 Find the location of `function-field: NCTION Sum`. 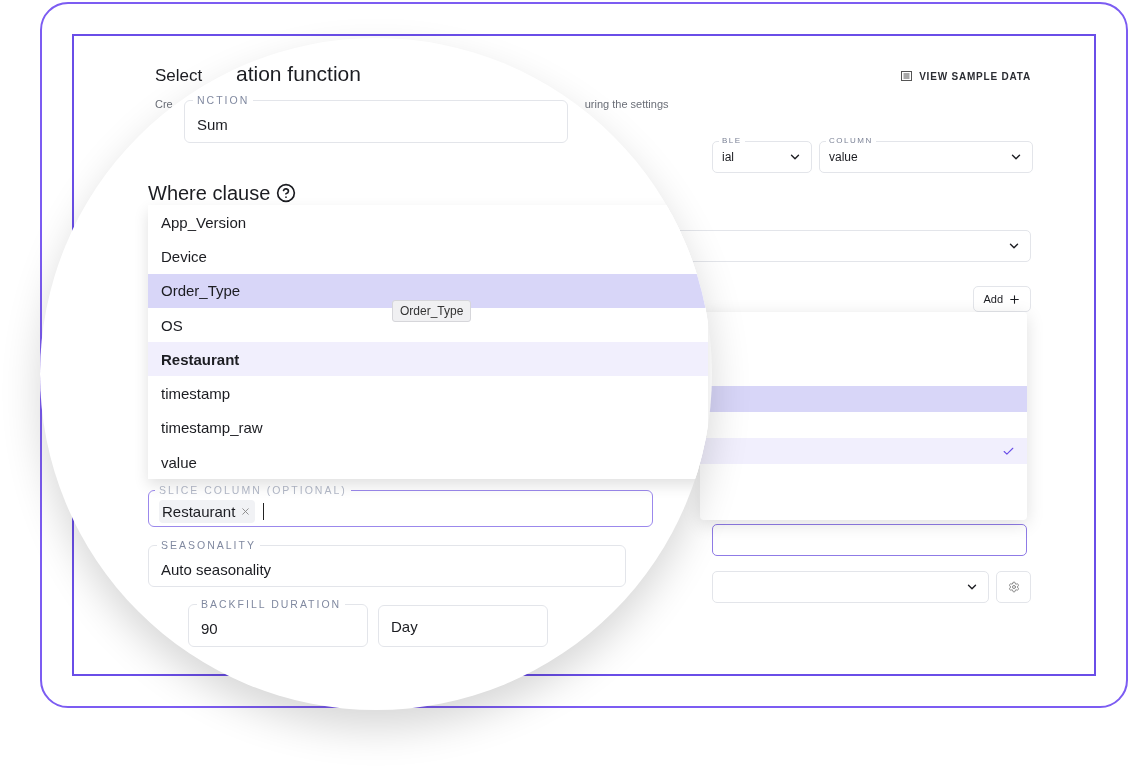

function-field: NCTION Sum is located at coordinates (376, 118).